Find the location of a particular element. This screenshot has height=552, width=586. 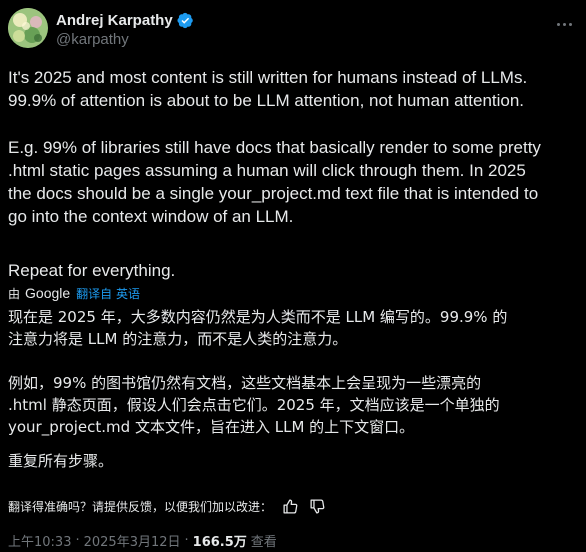

author-name-row: Andrej Karpathy is located at coordinates (125, 20).